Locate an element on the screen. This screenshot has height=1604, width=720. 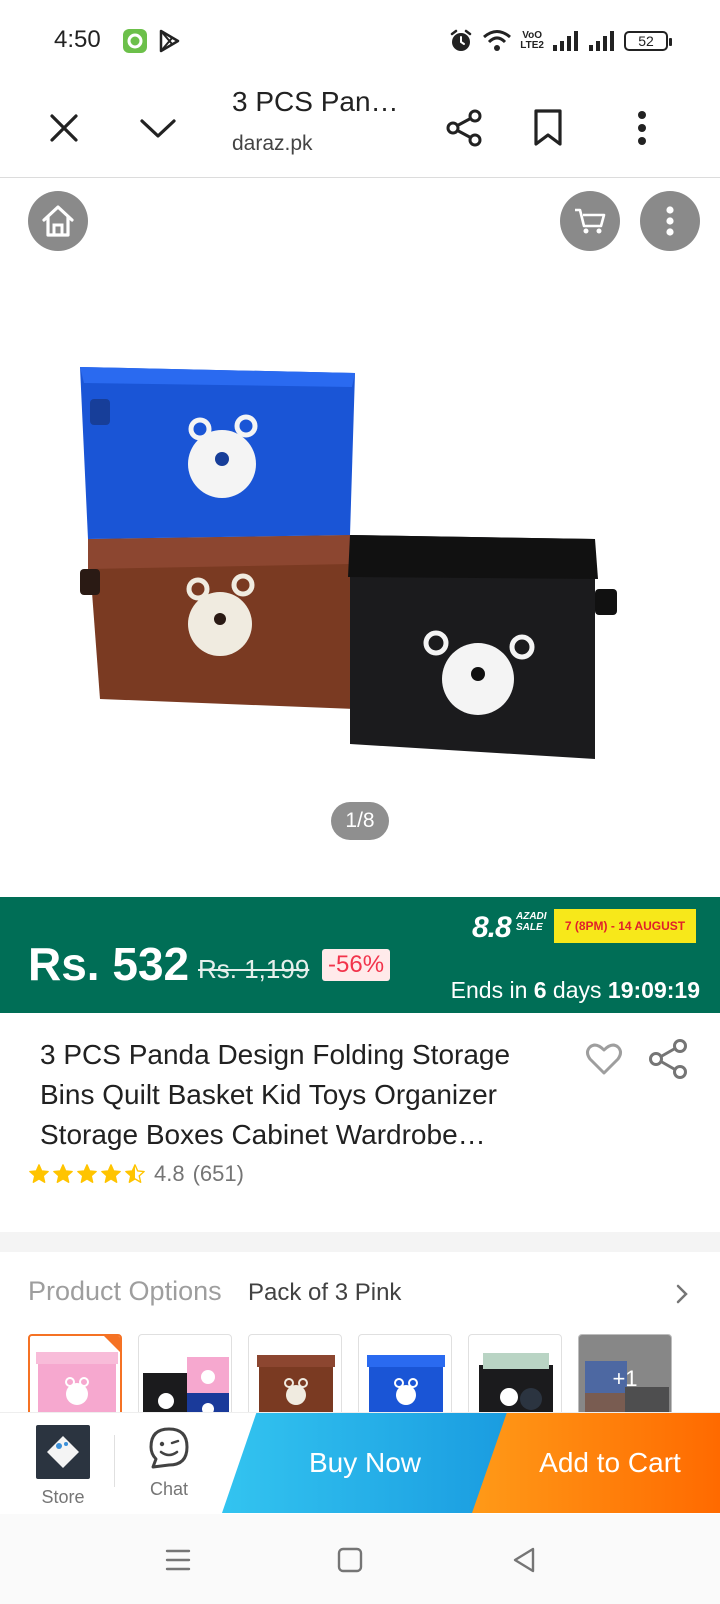
browser-menu-button is located at coordinates (642, 128).